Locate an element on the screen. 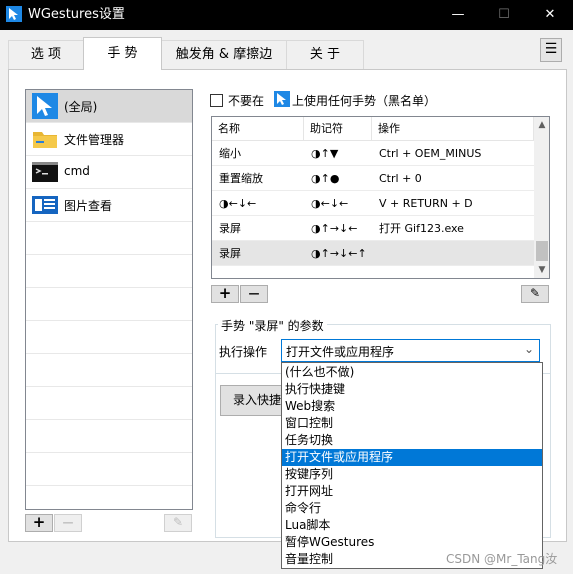 The width and height of the screenshot is (573, 574). add-app-button: + is located at coordinates (39, 523).